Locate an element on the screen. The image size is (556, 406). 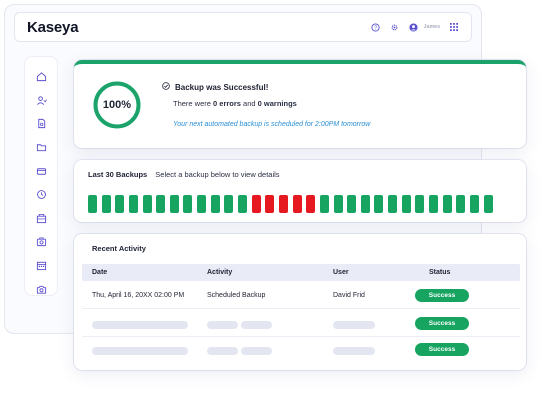
column-user: User is located at coordinates (341, 272).